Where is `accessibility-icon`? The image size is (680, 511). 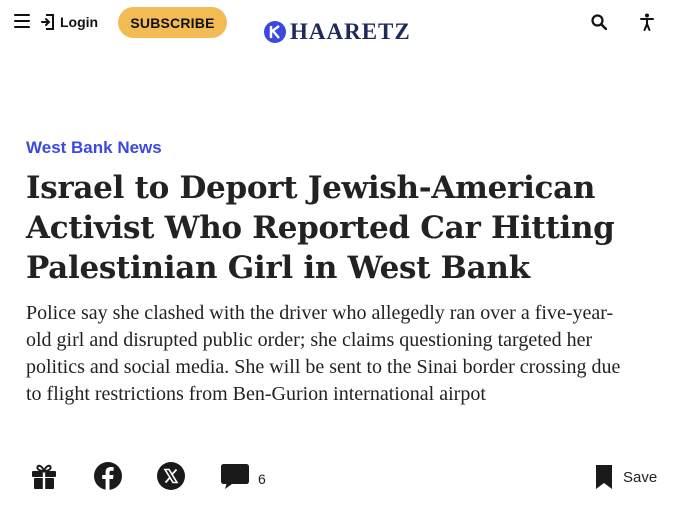 accessibility-icon is located at coordinates (647, 22).